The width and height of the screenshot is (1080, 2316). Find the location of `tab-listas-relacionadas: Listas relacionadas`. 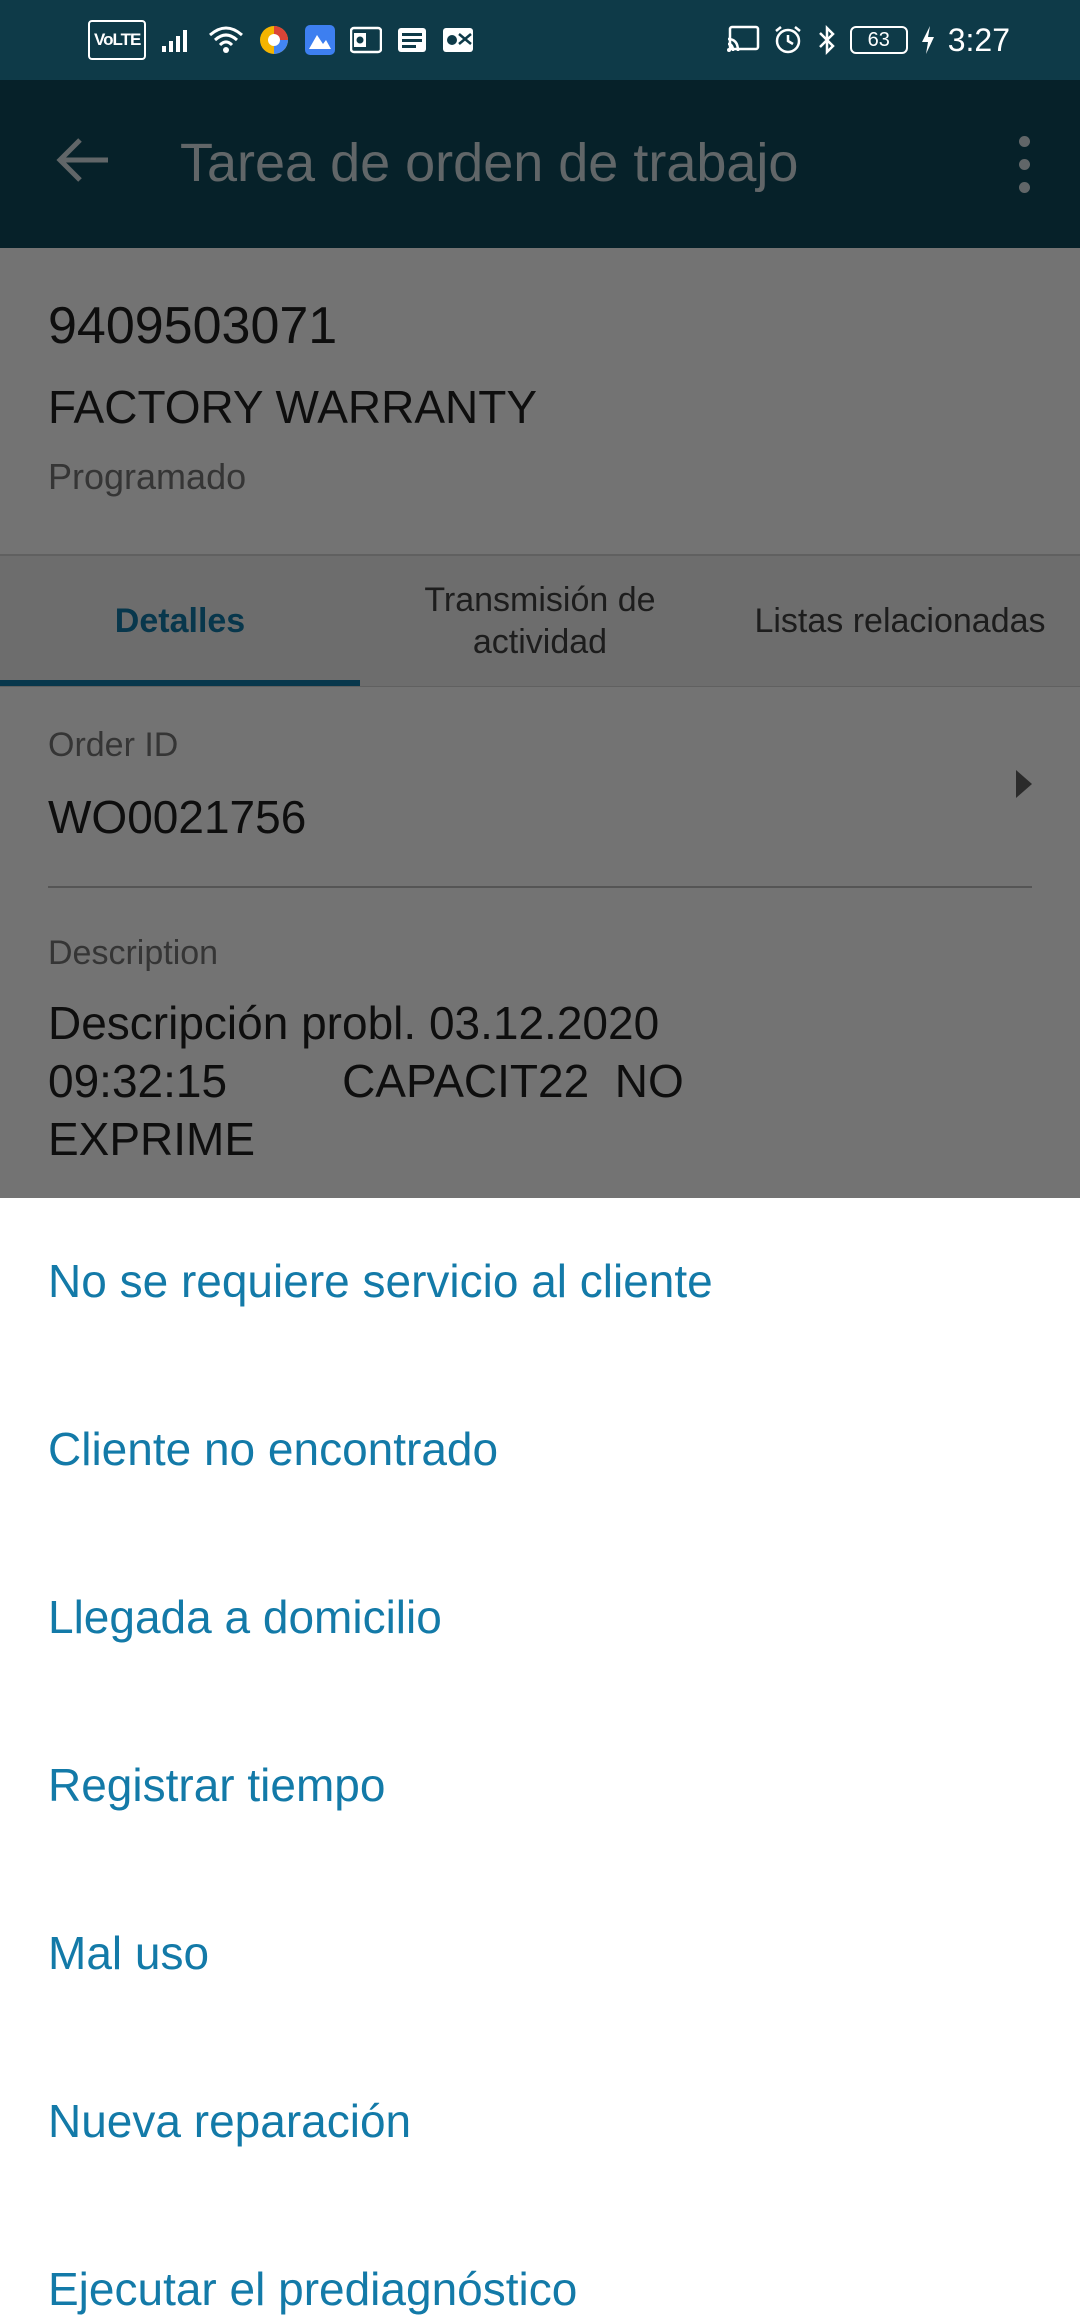

tab-listas-relacionadas: Listas relacionadas is located at coordinates (900, 621).